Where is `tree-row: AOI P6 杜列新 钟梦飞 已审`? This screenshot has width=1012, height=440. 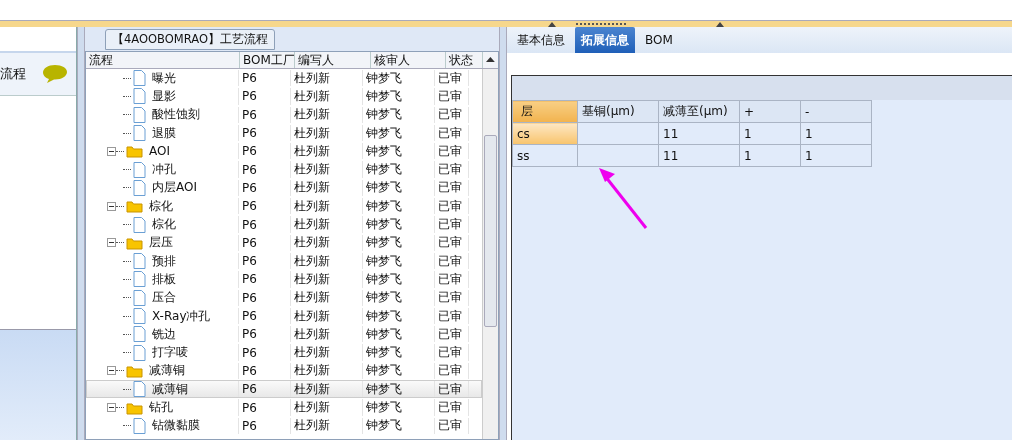
tree-row: AOI P6 杜列新 钟梦飞 已审 is located at coordinates (284, 151).